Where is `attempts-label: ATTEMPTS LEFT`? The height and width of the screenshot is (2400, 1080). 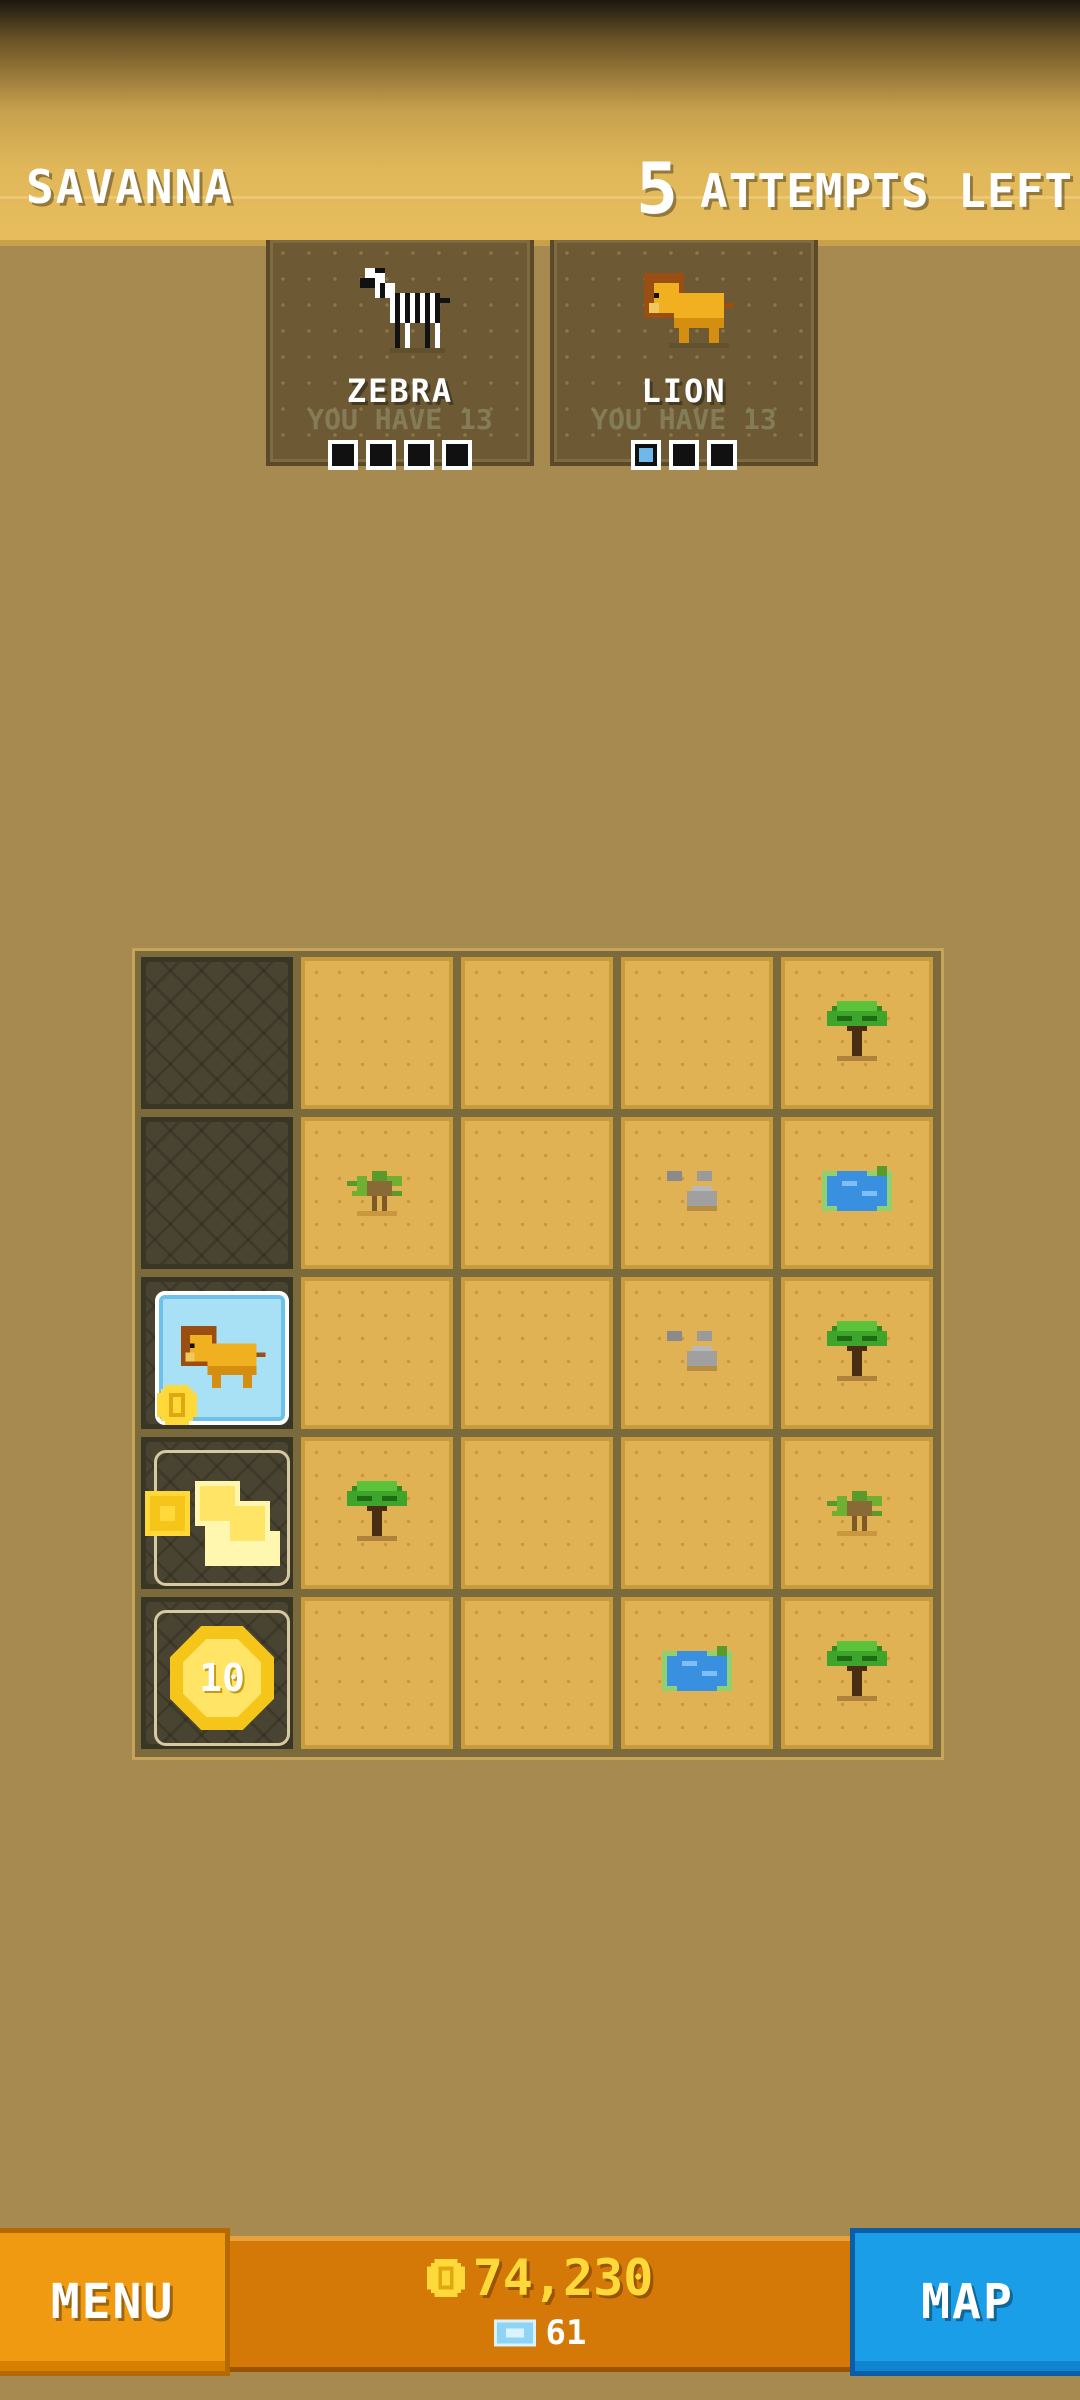 attempts-label: ATTEMPTS LEFT is located at coordinates (887, 191).